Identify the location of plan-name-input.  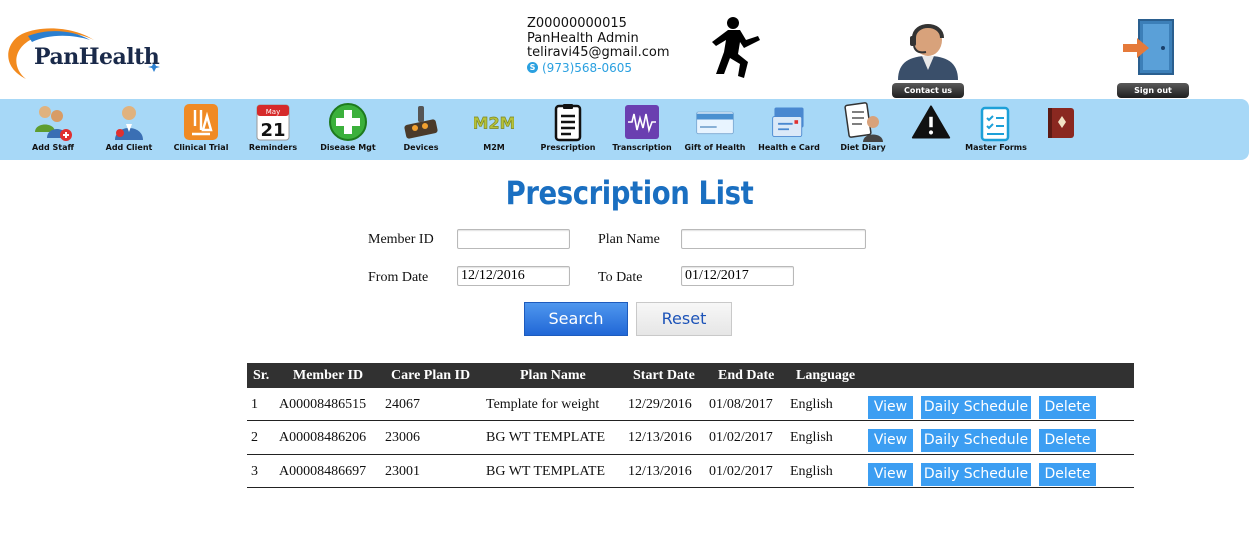
(773, 239).